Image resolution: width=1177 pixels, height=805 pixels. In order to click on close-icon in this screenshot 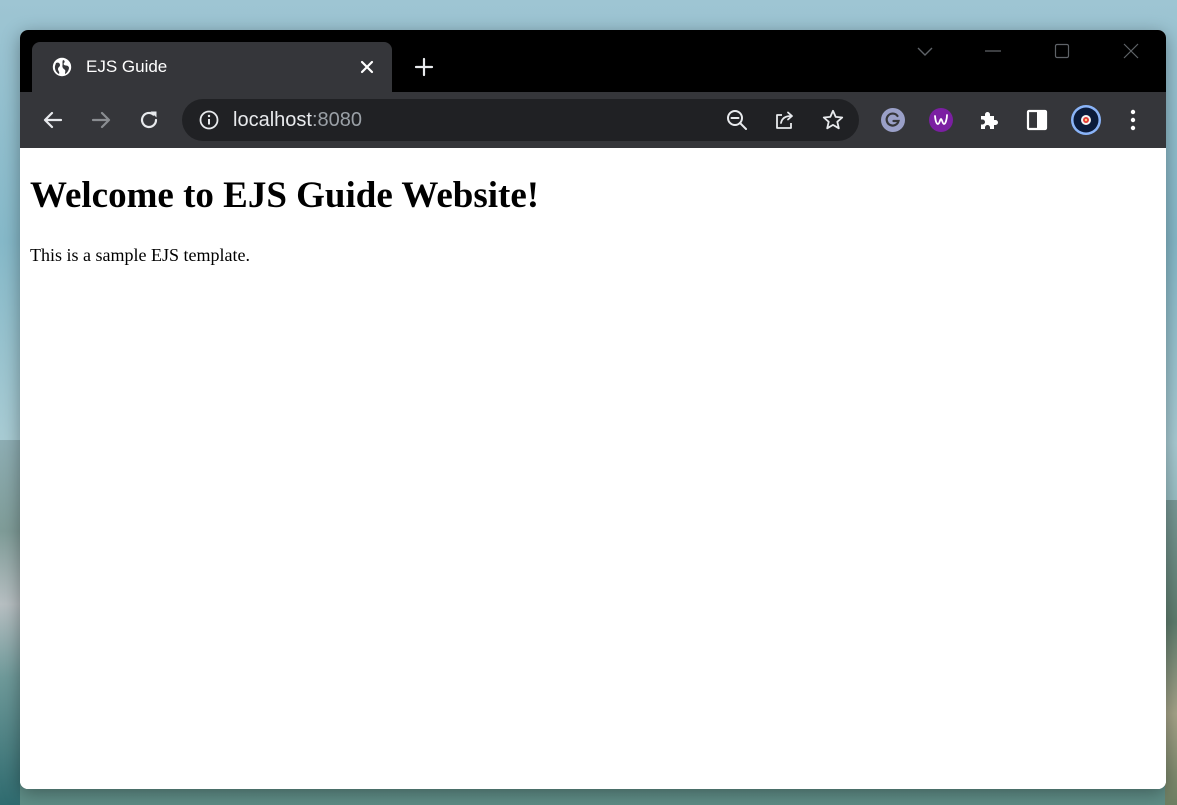, I will do `click(367, 67)`.